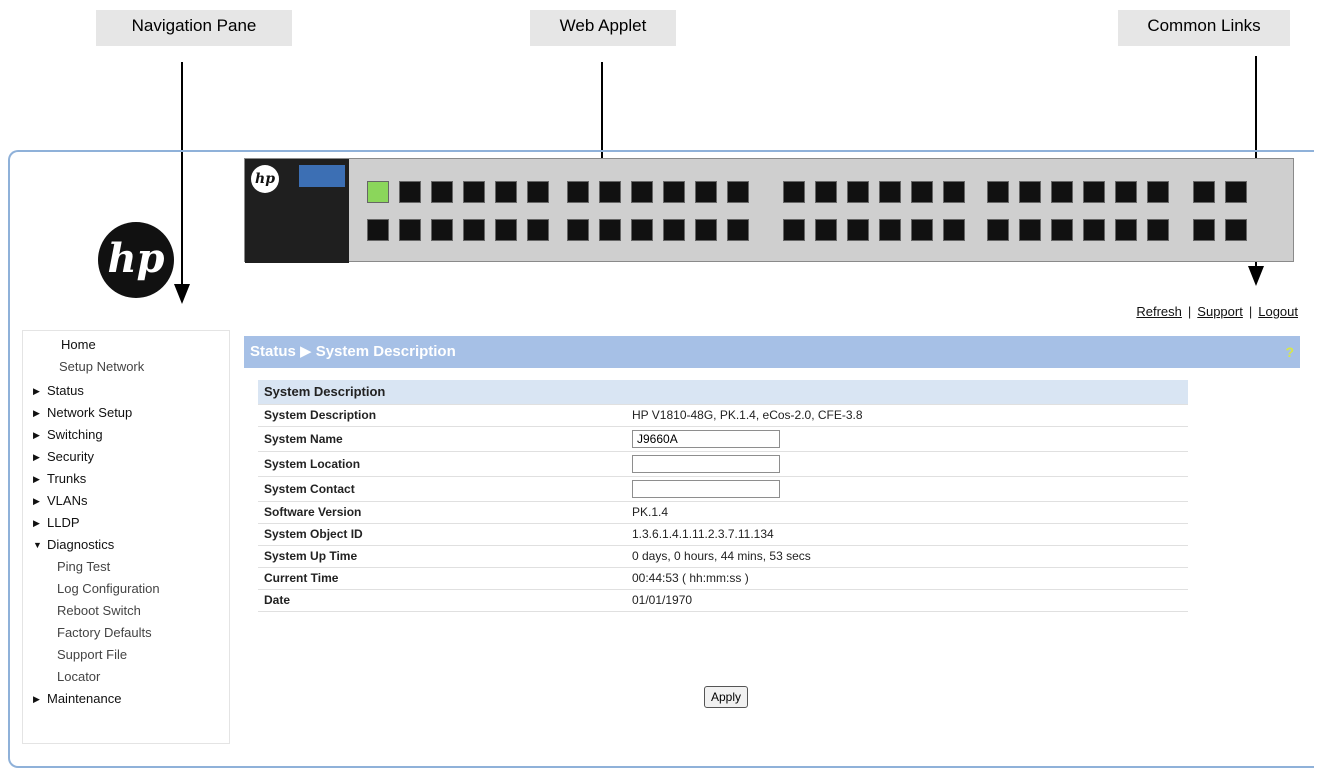 This screenshot has width=1318, height=774. I want to click on nav-trunks: ▶ Trunks, so click(59, 478).